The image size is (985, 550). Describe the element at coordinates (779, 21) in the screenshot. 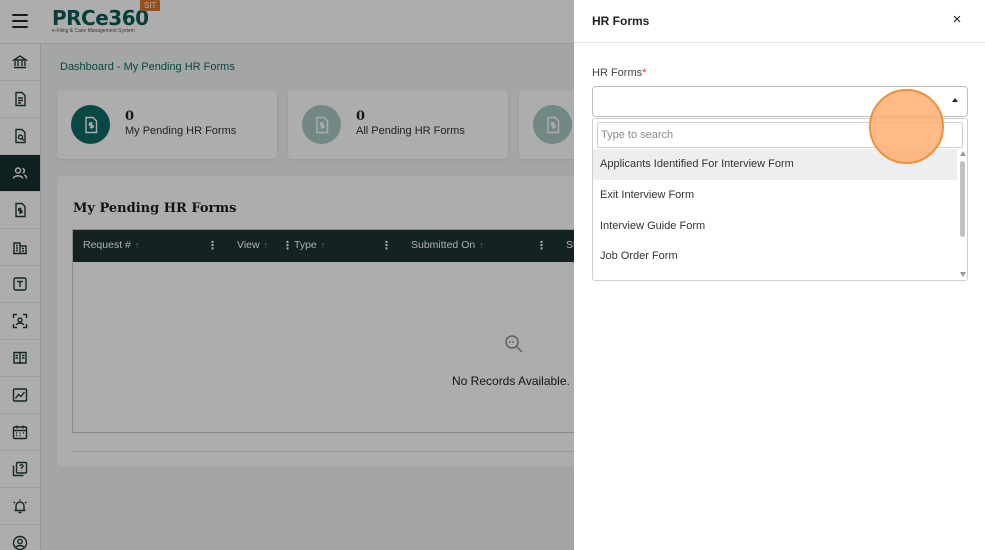

I see `drawer-header: HR Forms ×` at that location.